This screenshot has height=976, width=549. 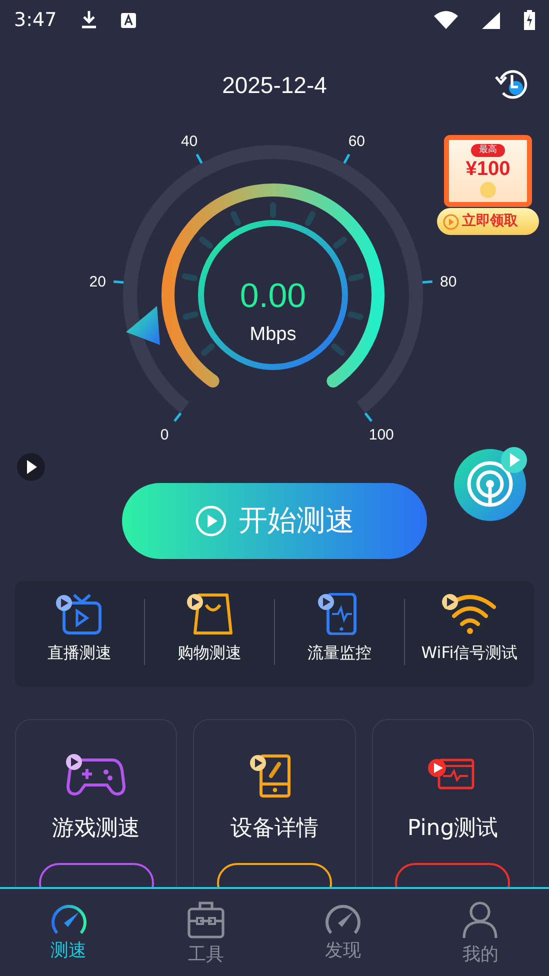 I want to click on gauge-tick-label: 80, so click(x=448, y=281).